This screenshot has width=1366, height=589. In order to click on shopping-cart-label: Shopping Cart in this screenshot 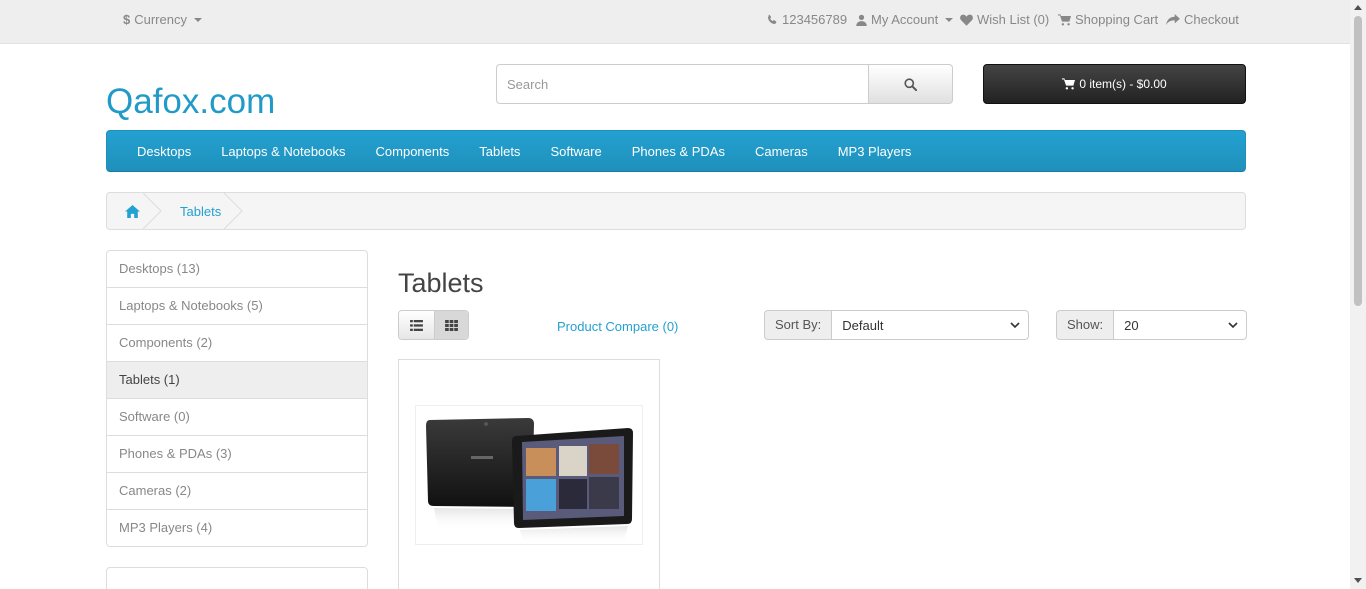, I will do `click(1117, 19)`.